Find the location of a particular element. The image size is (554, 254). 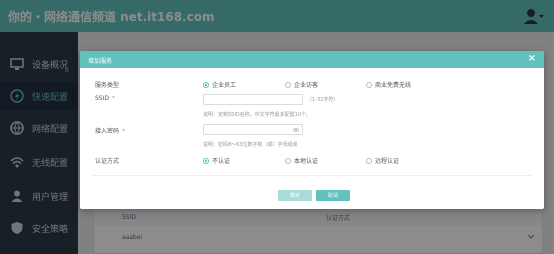

radio-label: 本地认证 is located at coordinates (306, 161).